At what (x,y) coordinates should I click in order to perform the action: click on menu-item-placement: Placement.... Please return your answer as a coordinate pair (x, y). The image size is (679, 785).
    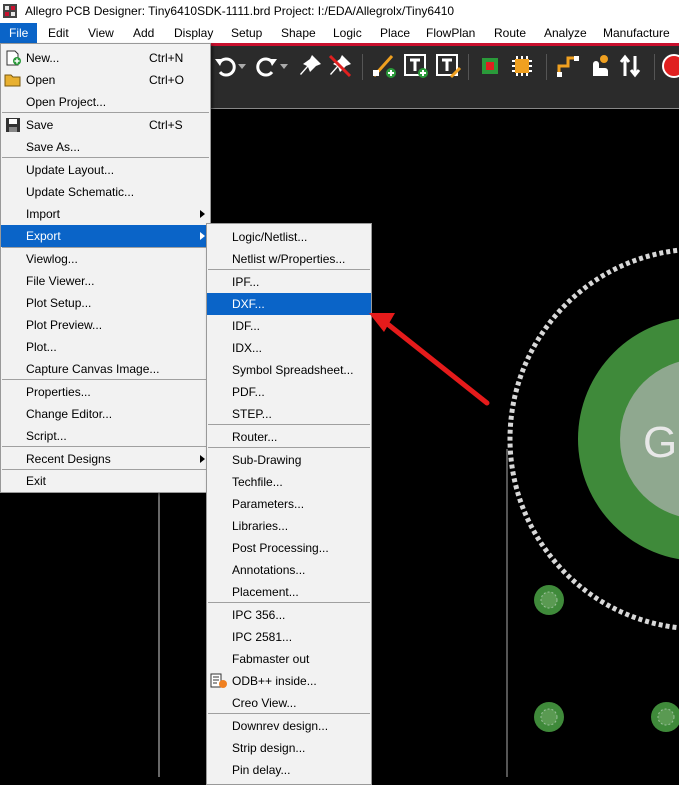
    Looking at the image, I should click on (289, 592).